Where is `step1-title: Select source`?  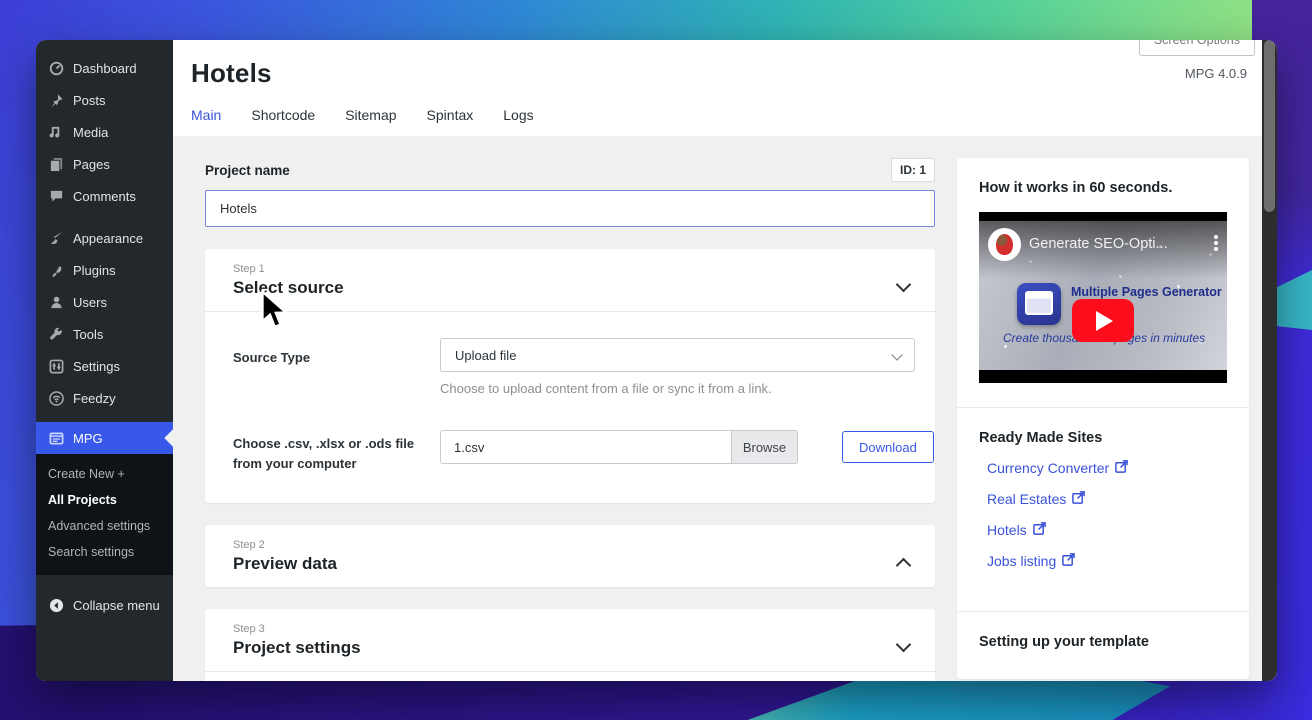
step1-title: Select source is located at coordinates (288, 287).